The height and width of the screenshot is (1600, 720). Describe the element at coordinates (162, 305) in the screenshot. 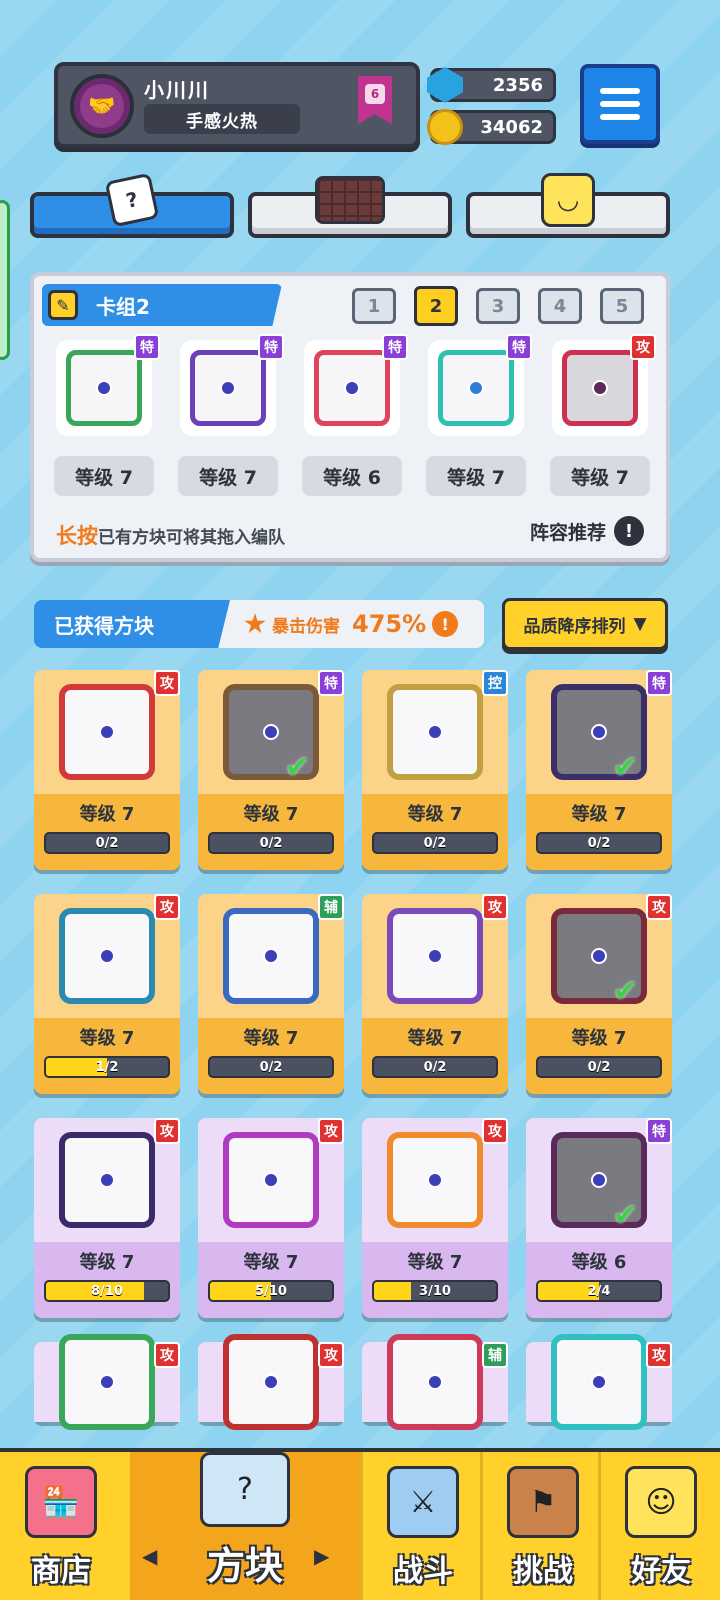

I see `deck-name-tab: ✎ 卡组2` at that location.